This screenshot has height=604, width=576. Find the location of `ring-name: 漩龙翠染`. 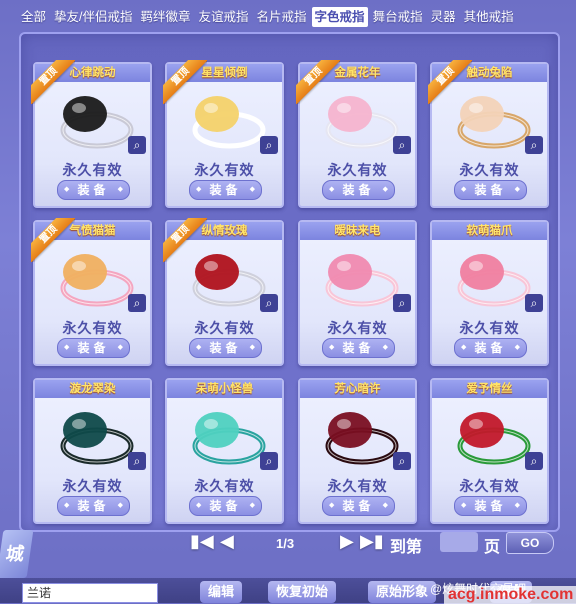

ring-name: 漩龙翠染 is located at coordinates (92, 389).